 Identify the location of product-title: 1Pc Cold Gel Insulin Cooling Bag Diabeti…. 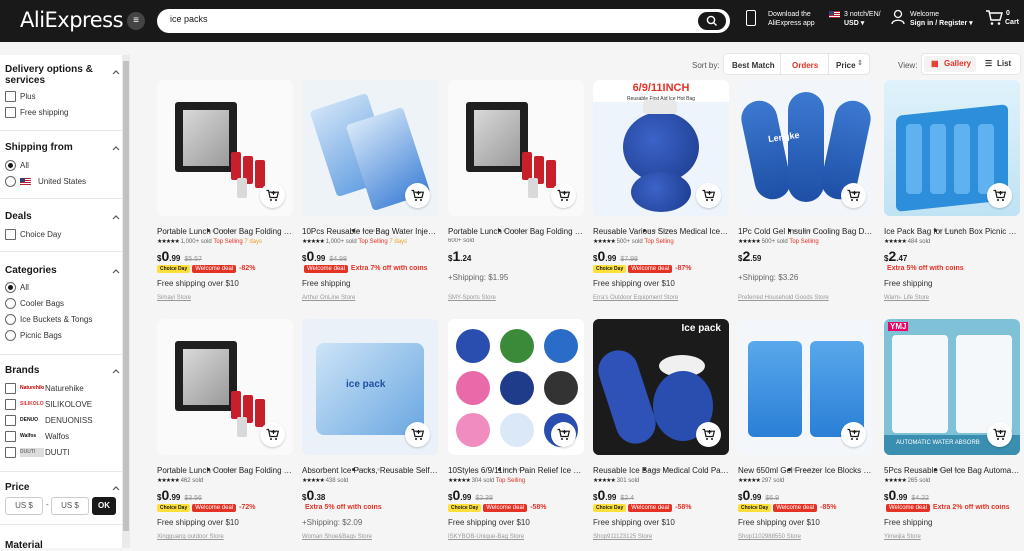
(806, 231).